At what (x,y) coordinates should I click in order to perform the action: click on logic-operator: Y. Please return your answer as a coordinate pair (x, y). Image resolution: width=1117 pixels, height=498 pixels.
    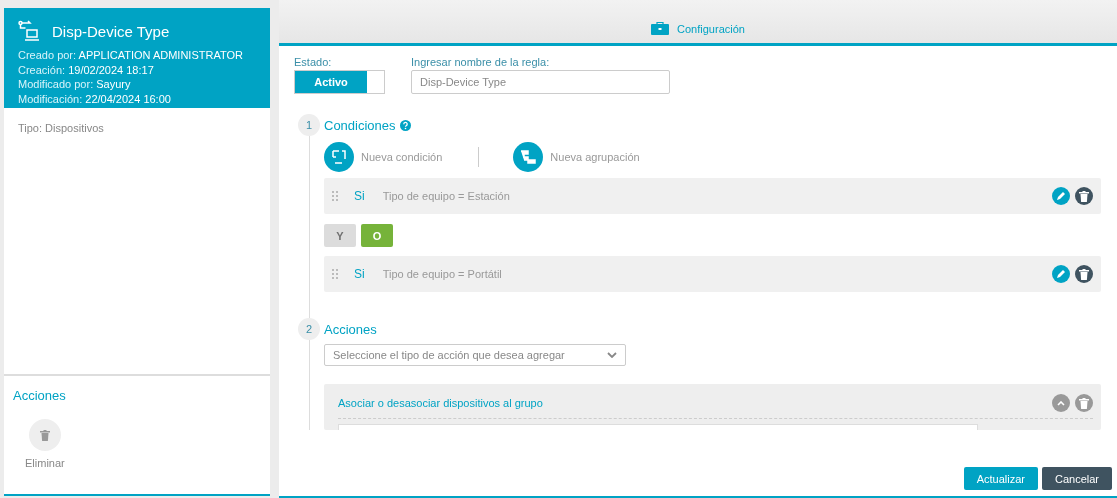
    Looking at the image, I should click on (340, 235).